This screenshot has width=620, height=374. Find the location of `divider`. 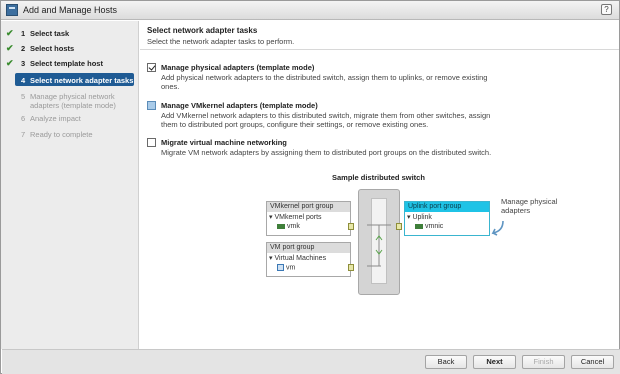

divider is located at coordinates (379, 49).